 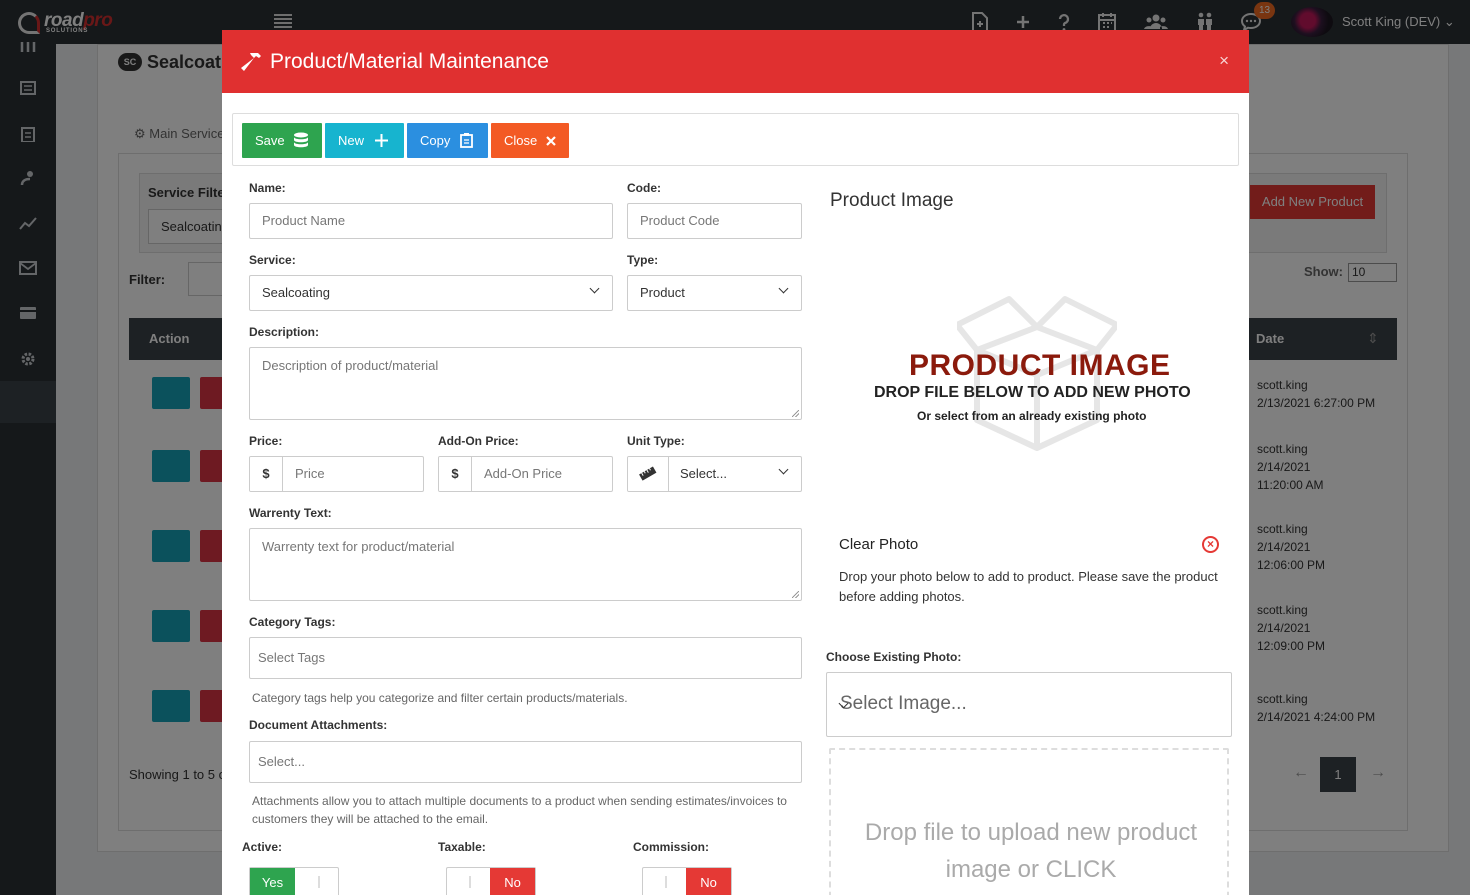 What do you see at coordinates (350, 365) in the screenshot?
I see `description-placeholder: Description of product/material` at bounding box center [350, 365].